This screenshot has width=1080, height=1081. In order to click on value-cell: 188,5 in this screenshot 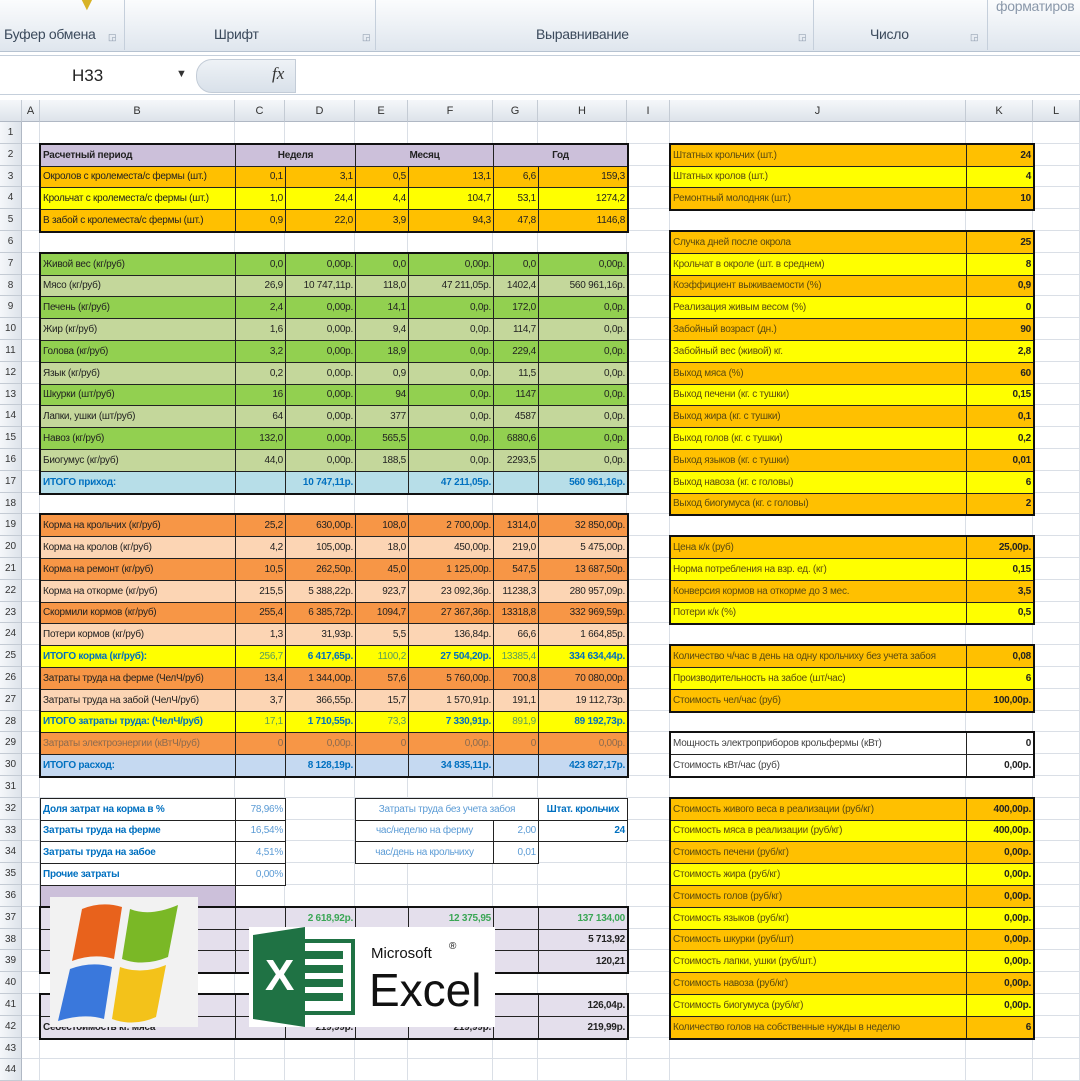, I will do `click(382, 460)`.